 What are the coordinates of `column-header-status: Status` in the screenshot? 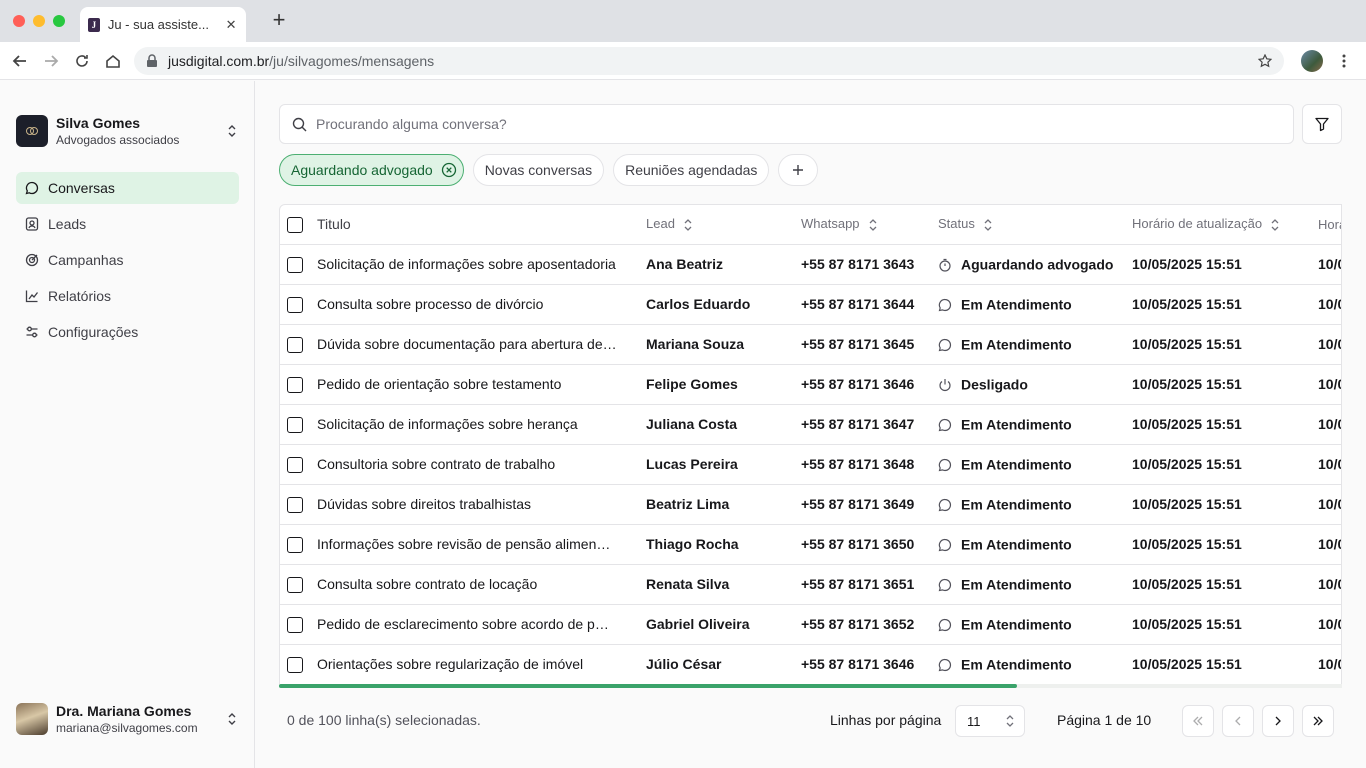 It's located at (1035, 225).